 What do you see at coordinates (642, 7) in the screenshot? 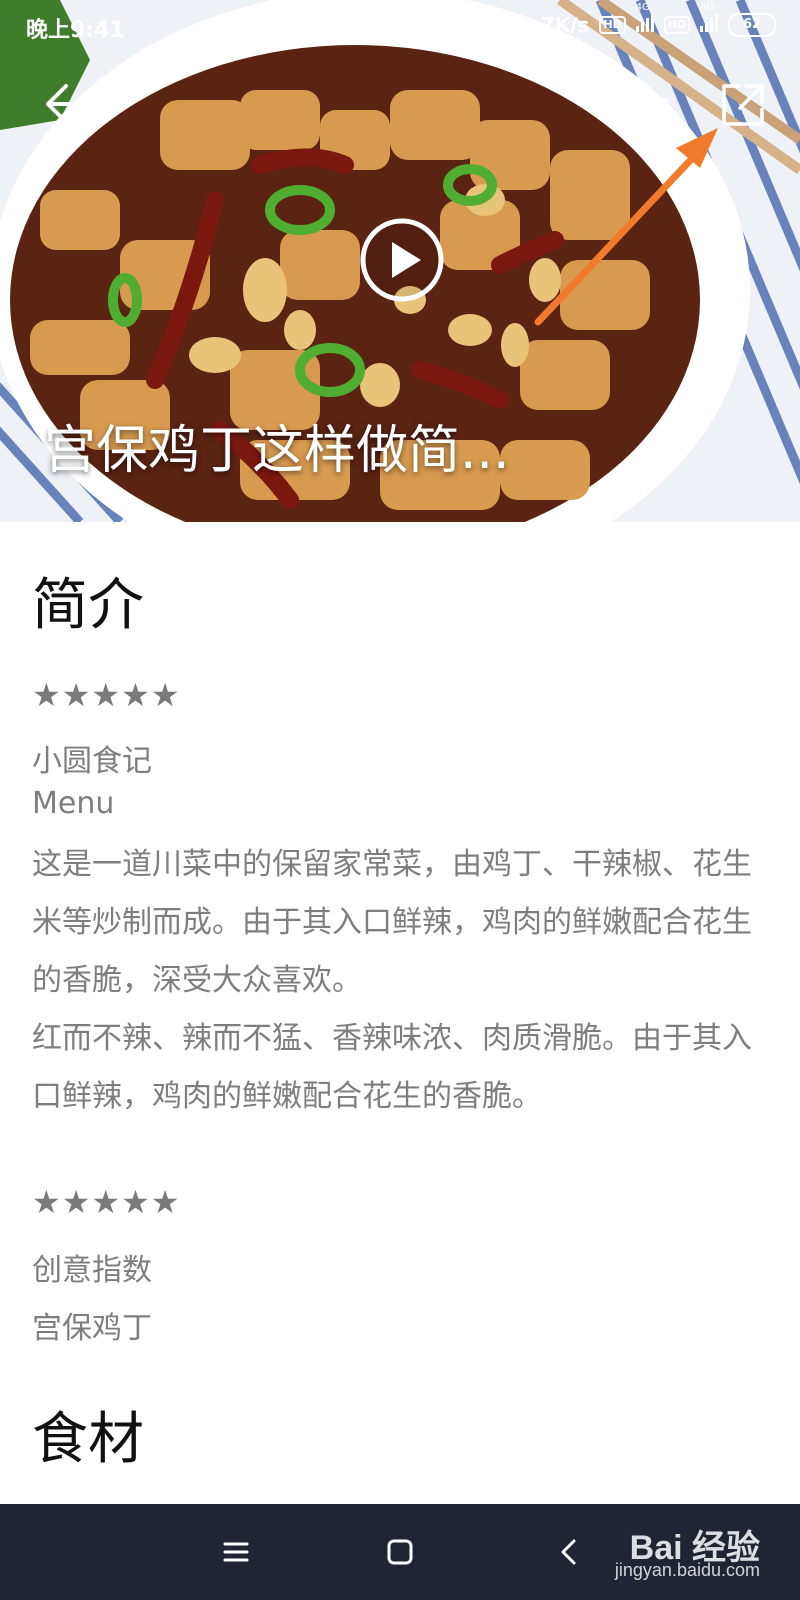
I see `network-type-label: 4G` at bounding box center [642, 7].